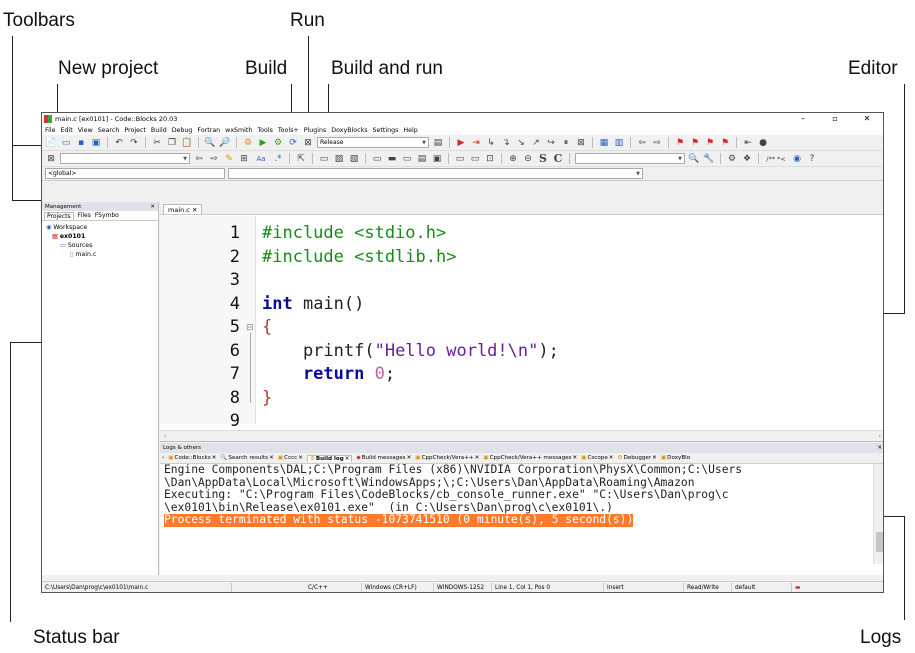 The image size is (915, 653). I want to click on zoom-out-icon: ⊖, so click(528, 159).